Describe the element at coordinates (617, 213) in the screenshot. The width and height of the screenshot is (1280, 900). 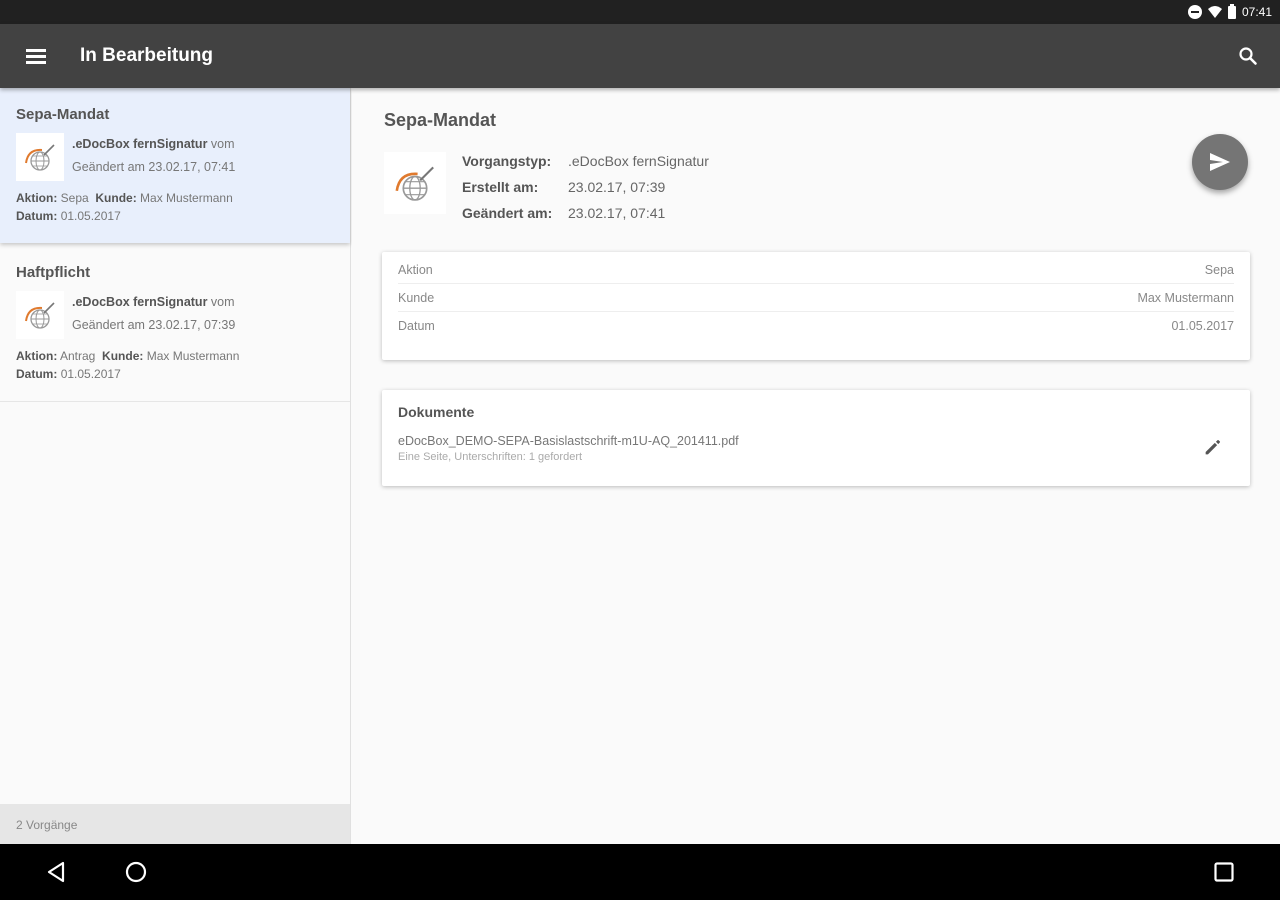
I see `geaendert-value: 23.02.17, 07:41` at that location.